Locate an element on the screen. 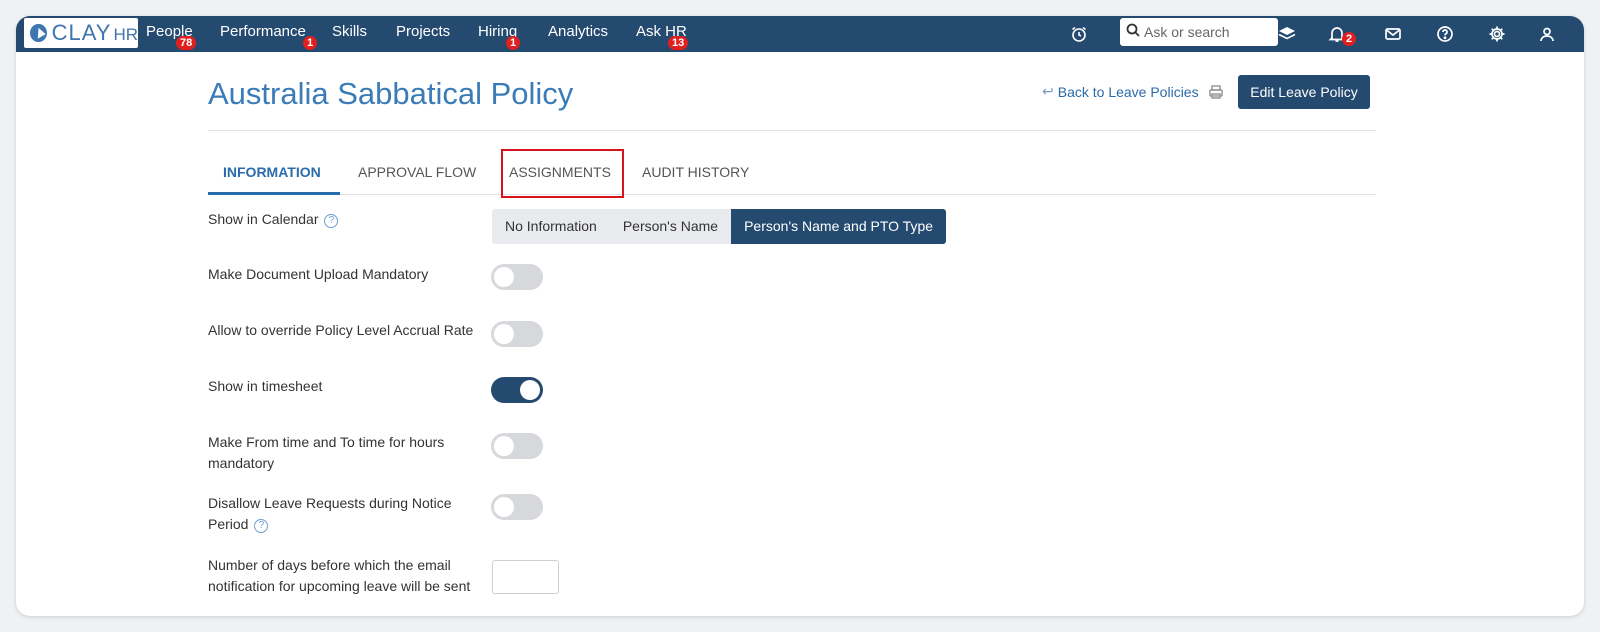  nav-projects: Projects is located at coordinates (423, 31).